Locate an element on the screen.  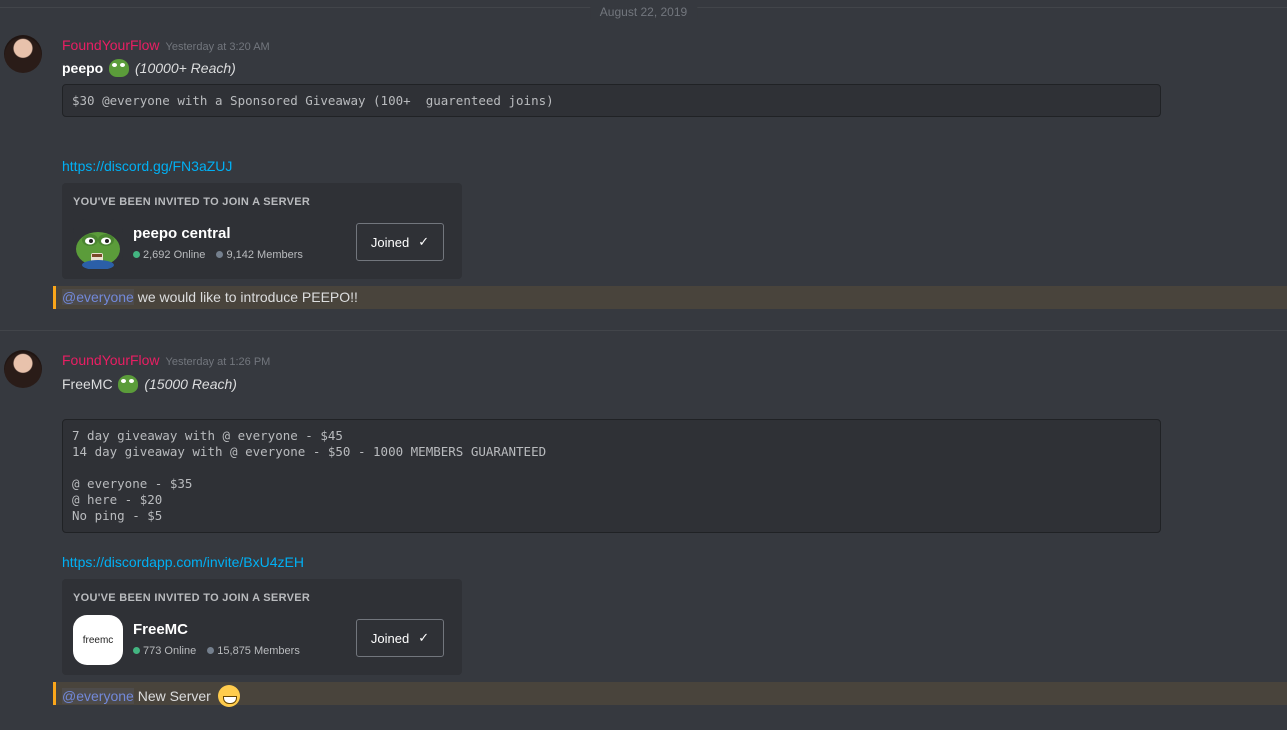
reach-text: (10000+ Reach) is located at coordinates (185, 68).